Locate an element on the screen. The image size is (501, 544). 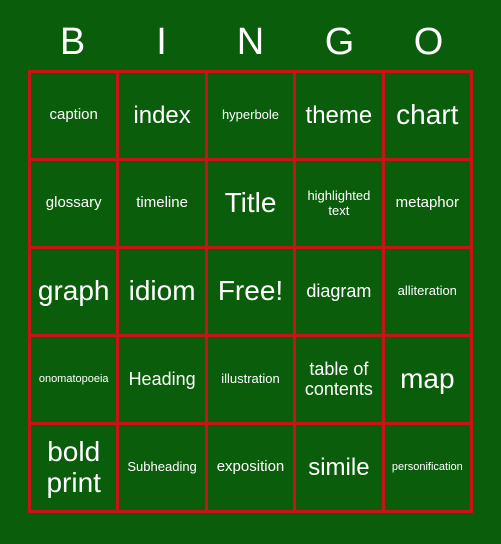
bingo-cell-label: illustration is located at coordinates (250, 379).